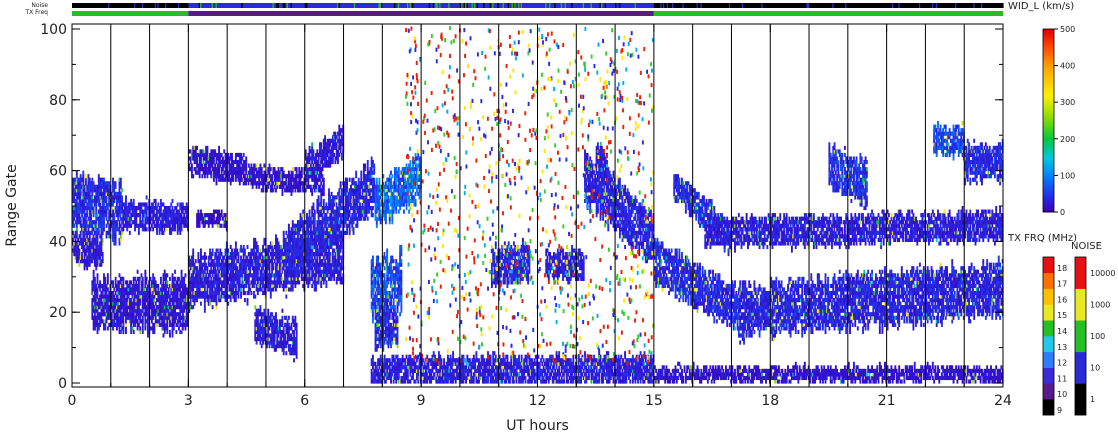 The width and height of the screenshot is (1118, 435). Describe the element at coordinates (538, 5) in the screenshot. I see `noise-strip` at that location.